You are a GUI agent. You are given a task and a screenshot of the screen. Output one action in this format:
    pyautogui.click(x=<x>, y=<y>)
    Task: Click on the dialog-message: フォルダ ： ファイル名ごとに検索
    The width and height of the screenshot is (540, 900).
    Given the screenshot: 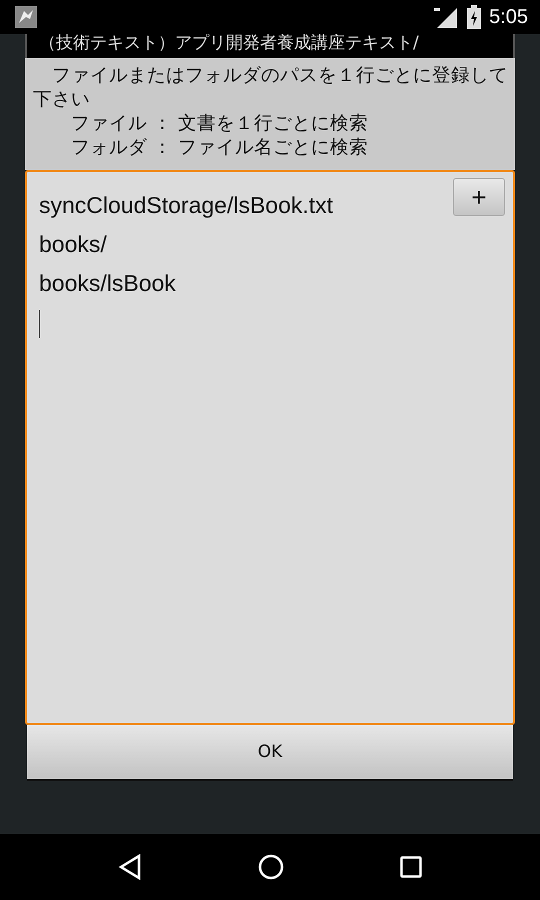 What is the action you would take?
    pyautogui.click(x=219, y=148)
    